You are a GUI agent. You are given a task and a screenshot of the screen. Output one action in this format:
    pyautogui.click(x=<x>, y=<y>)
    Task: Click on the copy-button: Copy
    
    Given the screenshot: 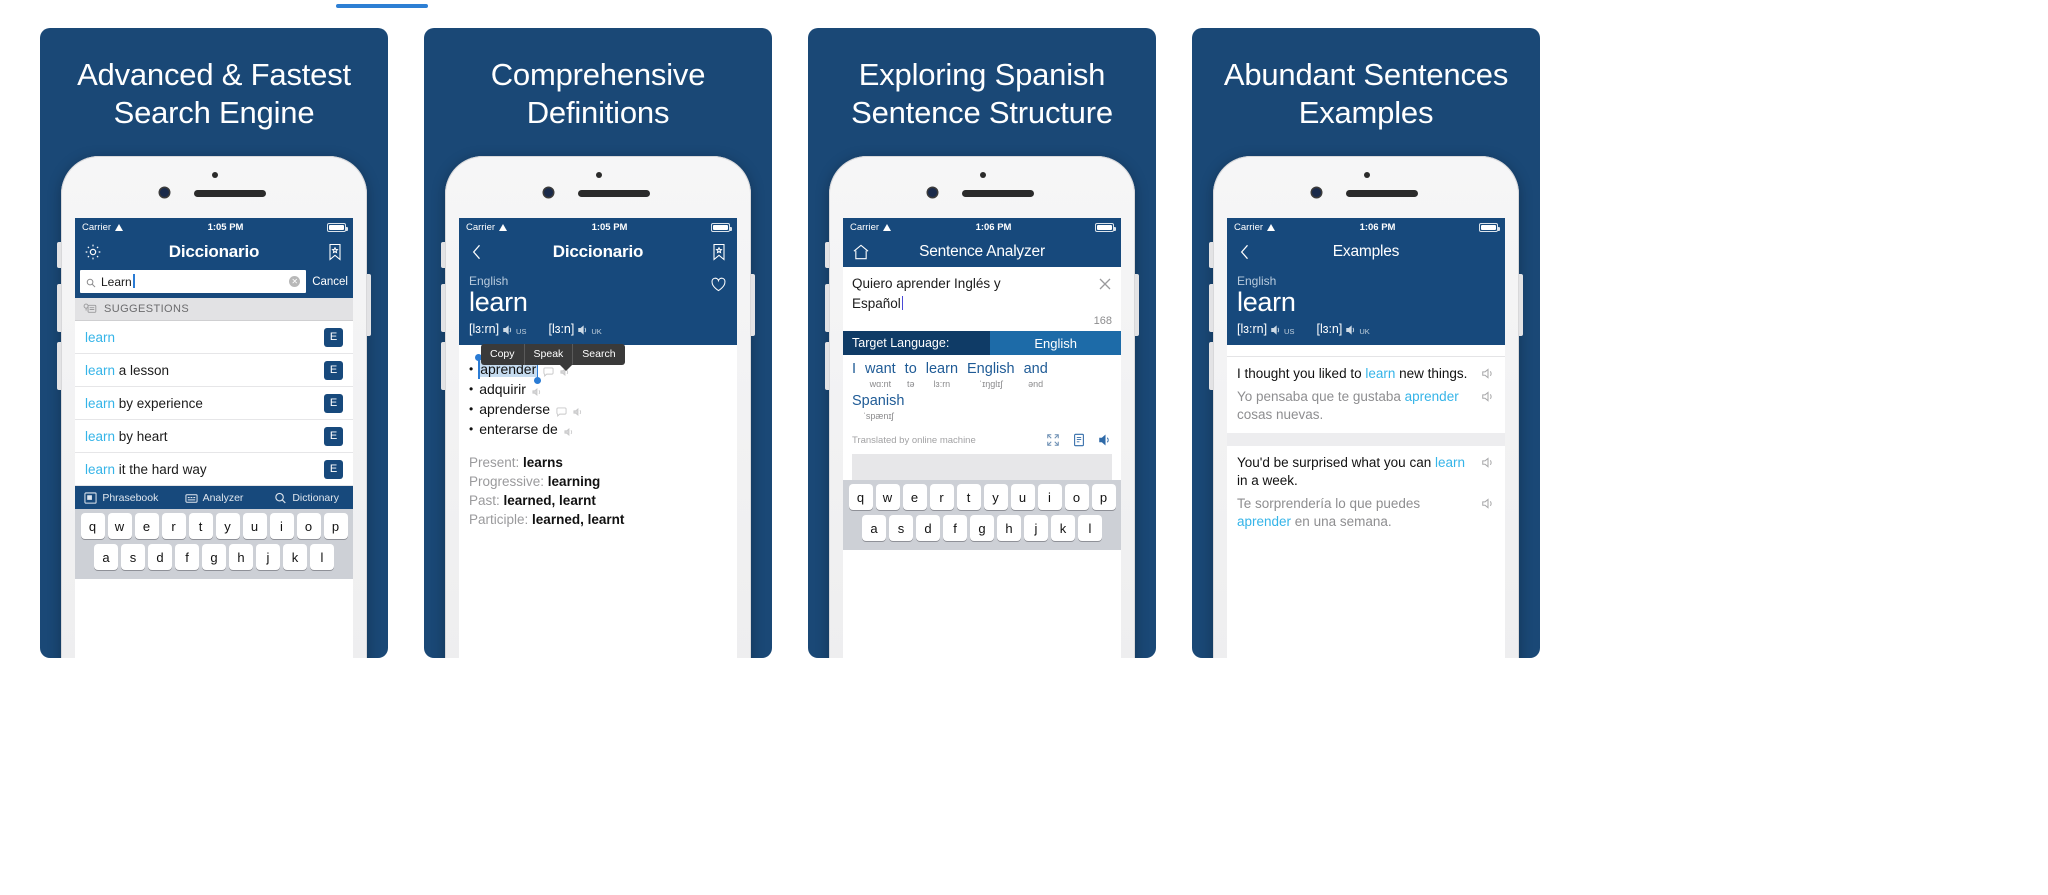 What is the action you would take?
    pyautogui.click(x=503, y=354)
    